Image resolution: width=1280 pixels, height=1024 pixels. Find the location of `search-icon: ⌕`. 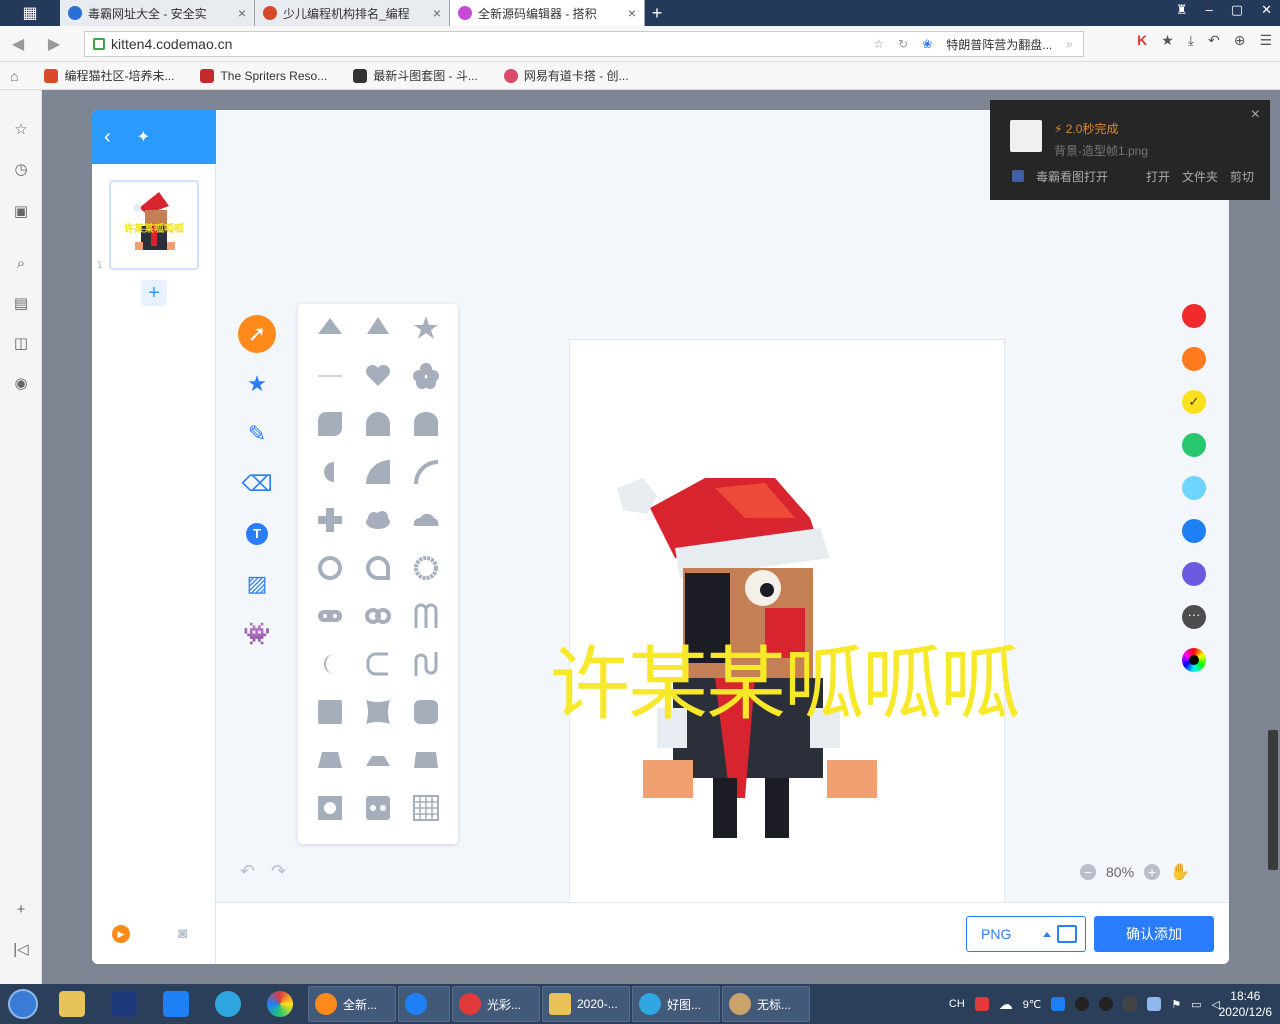

search-icon: ⌕ is located at coordinates (1069, 44).